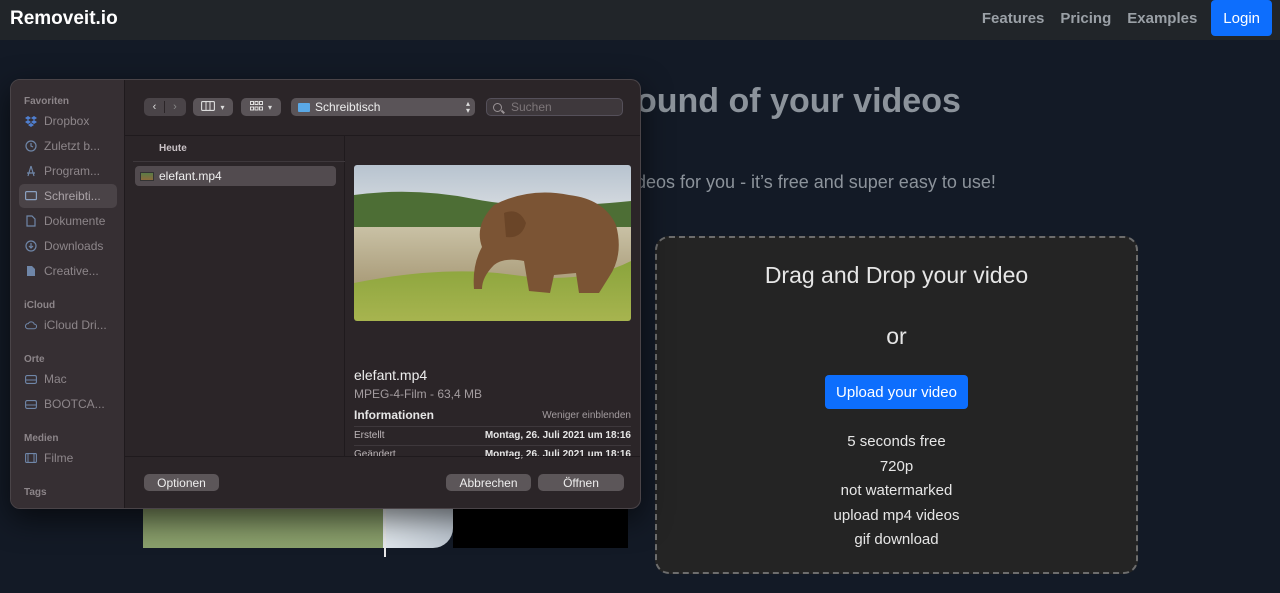  I want to click on sidebar-header-tags: Tags, so click(35, 492).